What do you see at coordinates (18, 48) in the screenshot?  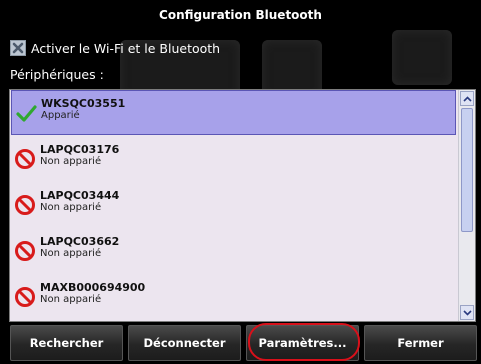 I see `x-mark-icon` at bounding box center [18, 48].